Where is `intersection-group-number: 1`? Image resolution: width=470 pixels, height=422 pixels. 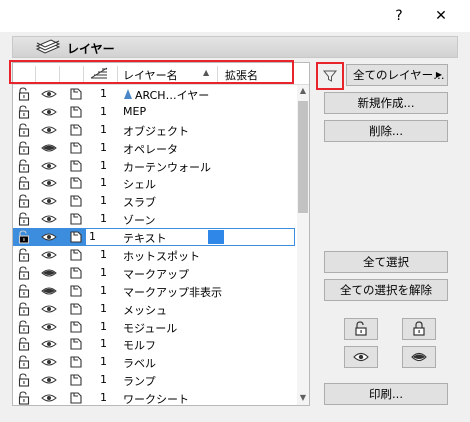 intersection-group-number: 1 is located at coordinates (103, 326).